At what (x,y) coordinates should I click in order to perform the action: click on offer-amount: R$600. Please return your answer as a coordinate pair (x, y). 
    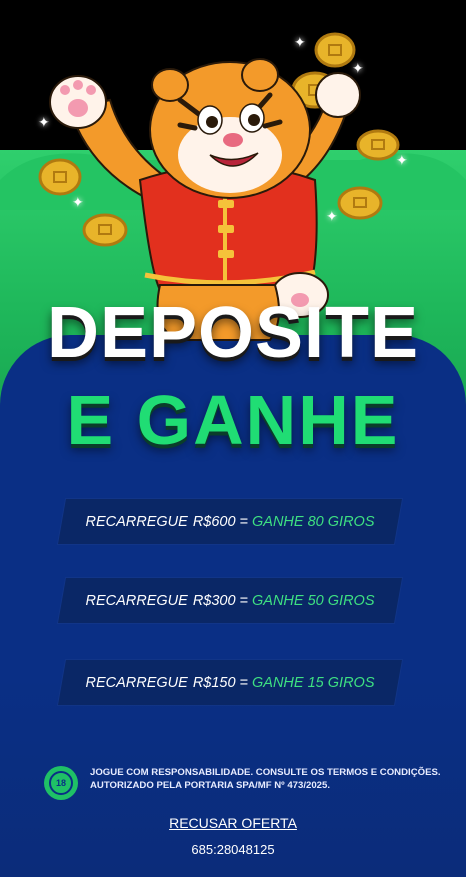
    Looking at the image, I should click on (214, 521).